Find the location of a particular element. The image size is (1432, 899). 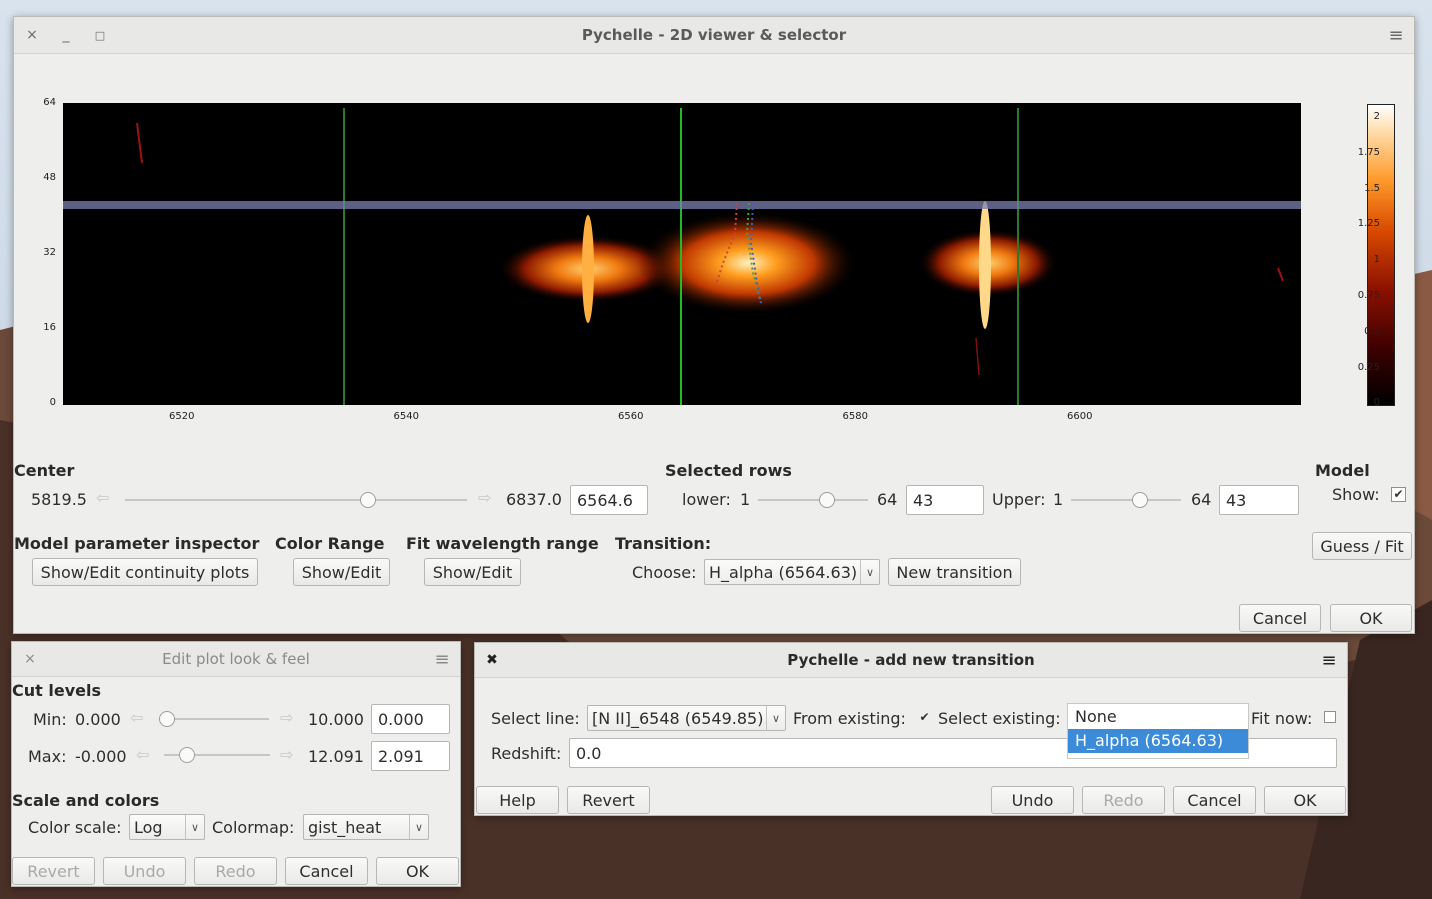

close-icon: ✖ is located at coordinates (492, 660).